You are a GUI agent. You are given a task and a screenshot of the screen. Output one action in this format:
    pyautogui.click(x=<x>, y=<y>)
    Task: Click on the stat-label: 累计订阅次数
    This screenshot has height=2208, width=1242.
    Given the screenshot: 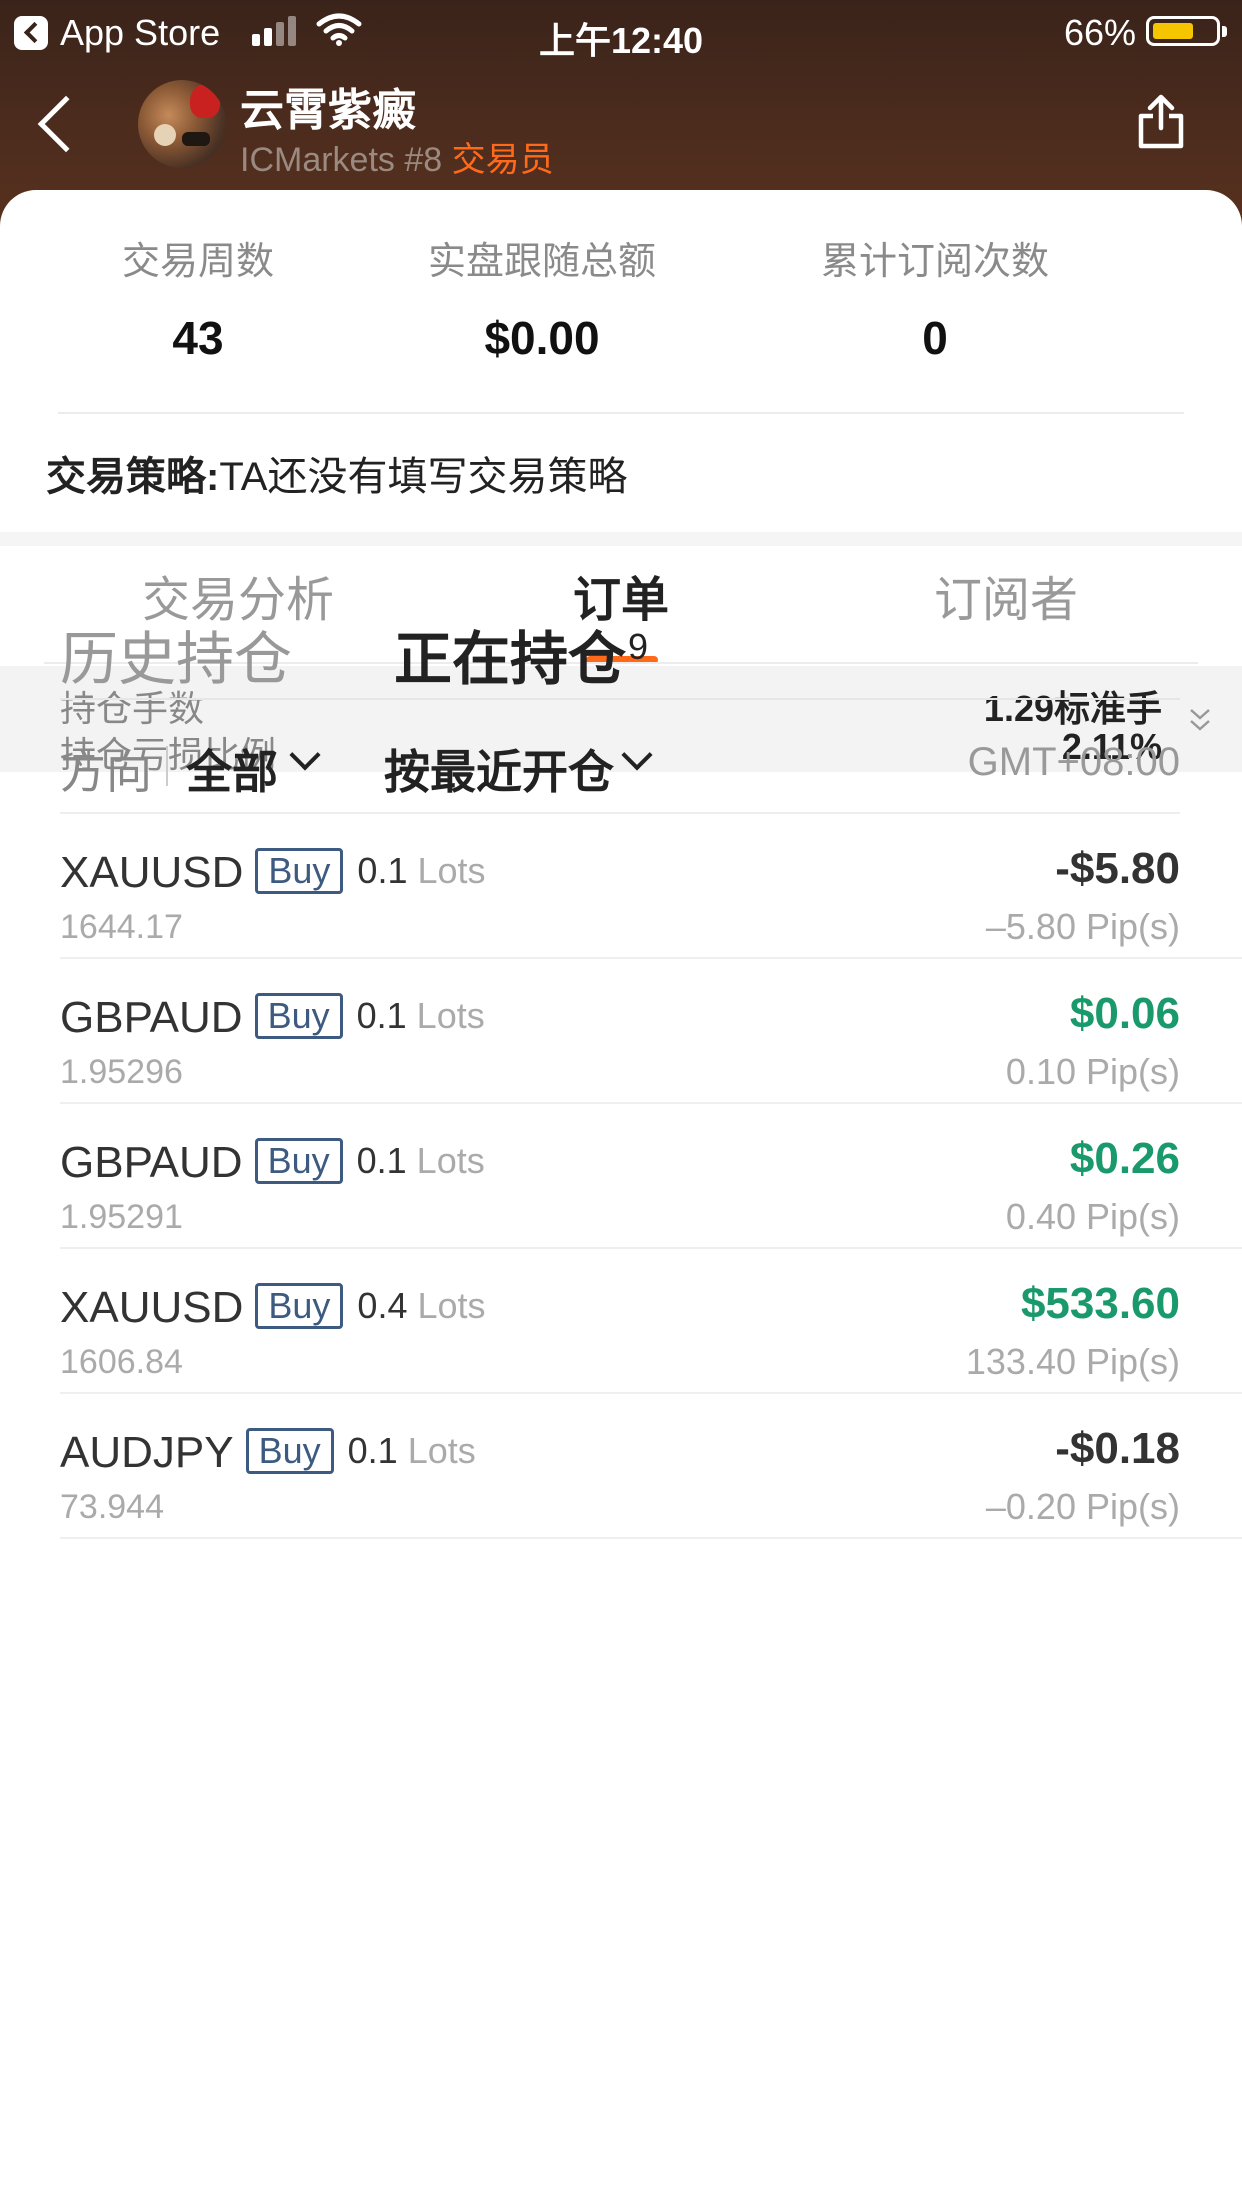 What is the action you would take?
    pyautogui.click(x=934, y=262)
    